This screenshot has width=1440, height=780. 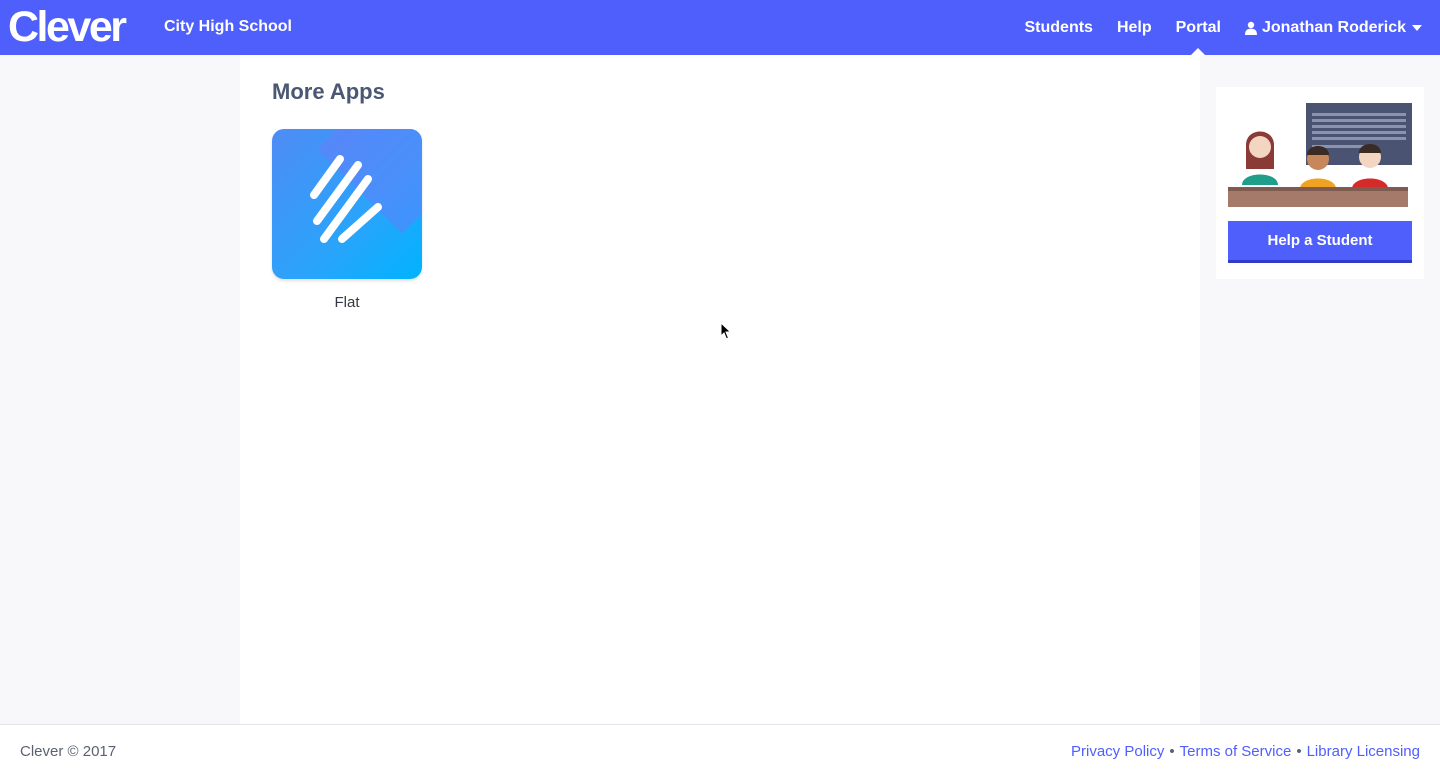 What do you see at coordinates (1417, 27) in the screenshot?
I see `chevron-down-icon` at bounding box center [1417, 27].